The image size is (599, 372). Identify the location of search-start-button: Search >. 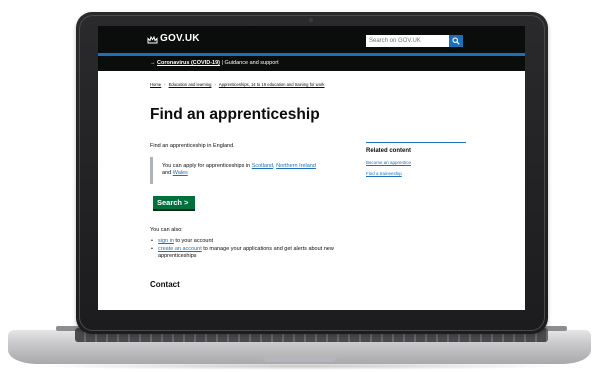
(174, 202).